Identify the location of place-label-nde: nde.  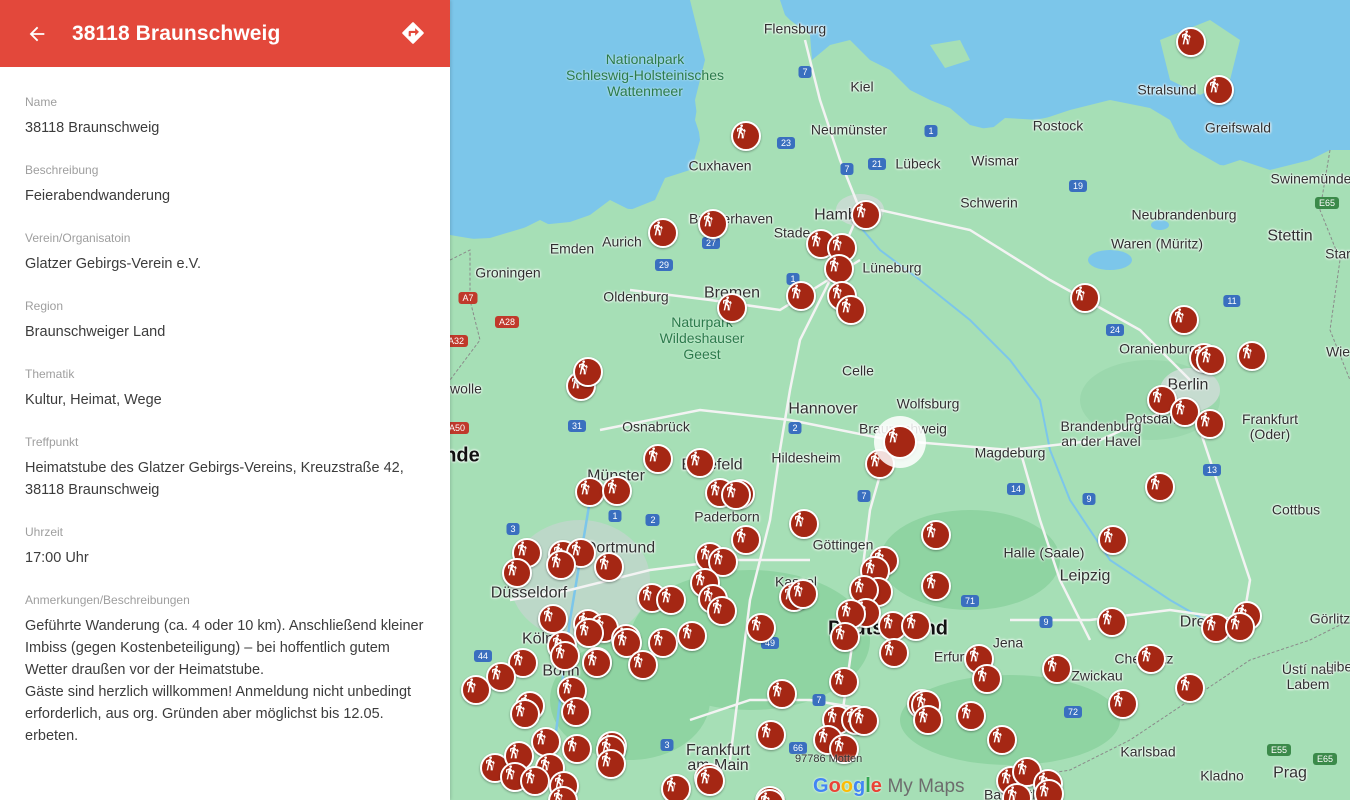
(465, 455).